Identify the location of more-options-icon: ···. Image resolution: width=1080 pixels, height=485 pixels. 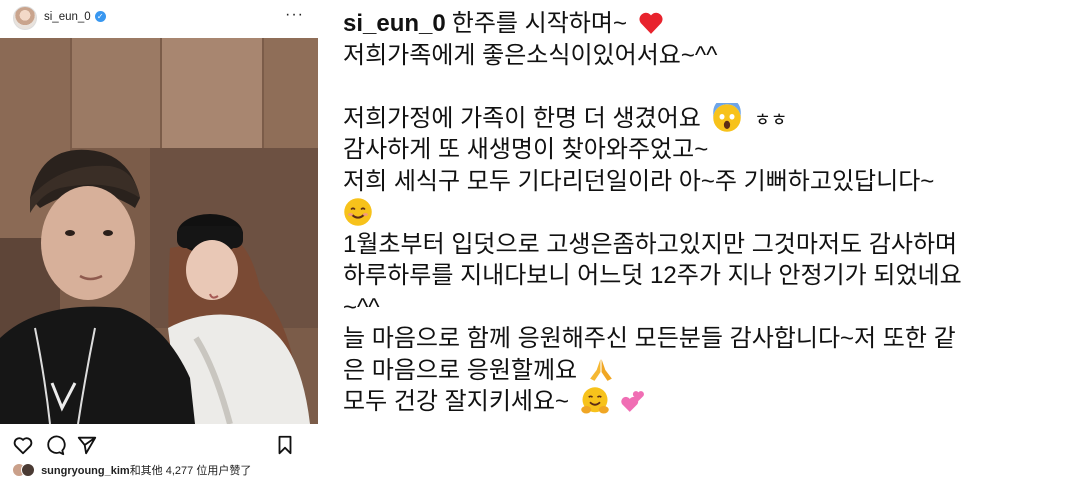
(294, 15).